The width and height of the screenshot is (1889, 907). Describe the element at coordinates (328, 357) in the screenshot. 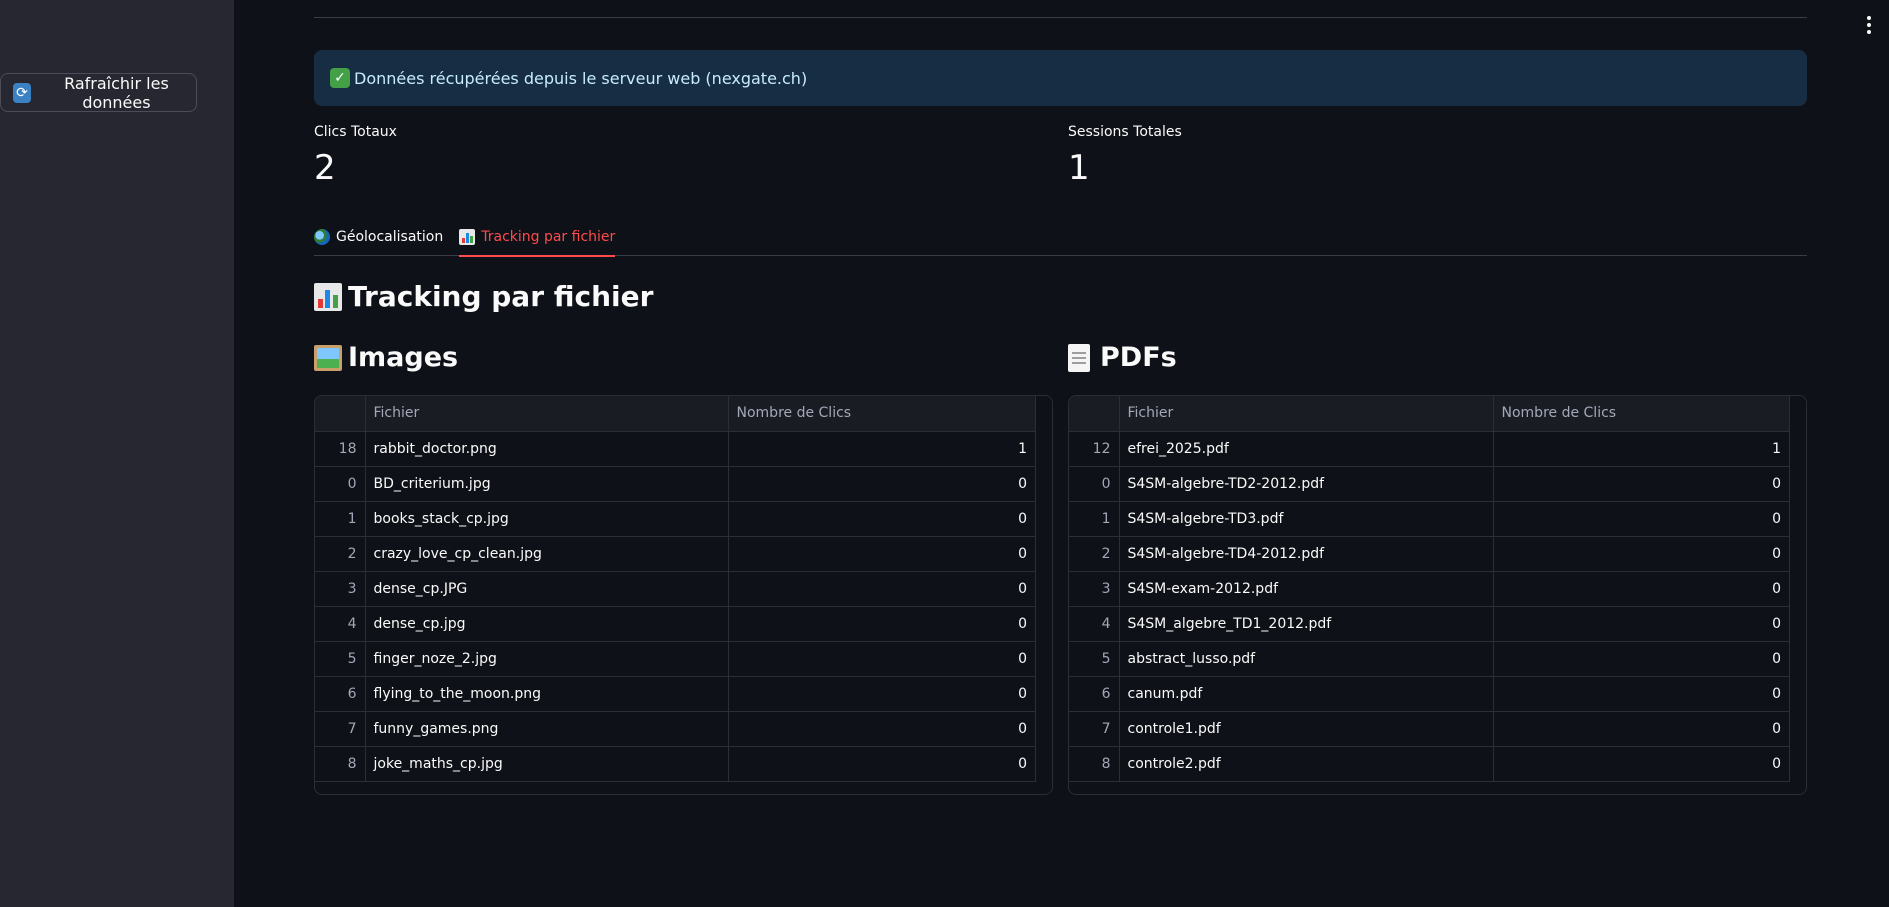

I see `framed-picture-icon` at that location.